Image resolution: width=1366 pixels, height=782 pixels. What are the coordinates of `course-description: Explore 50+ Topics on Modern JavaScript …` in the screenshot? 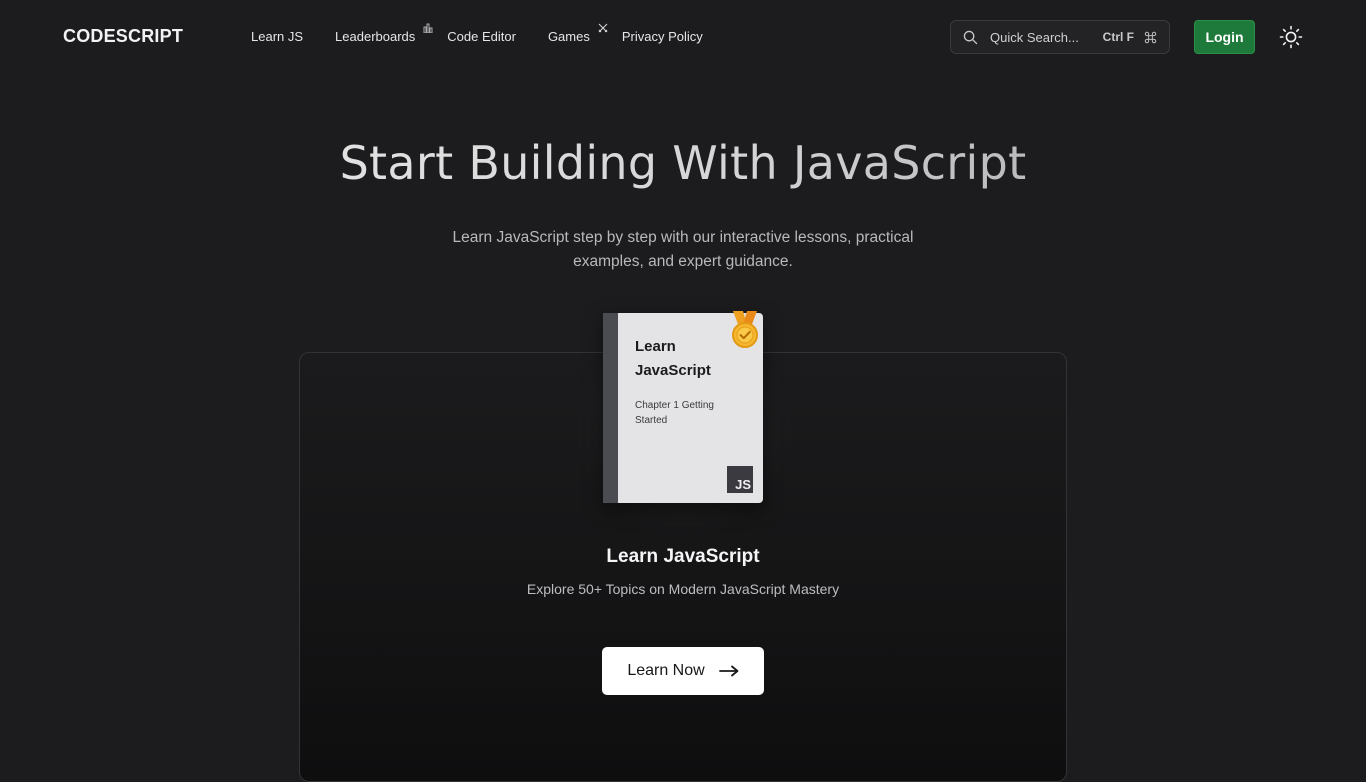 It's located at (683, 589).